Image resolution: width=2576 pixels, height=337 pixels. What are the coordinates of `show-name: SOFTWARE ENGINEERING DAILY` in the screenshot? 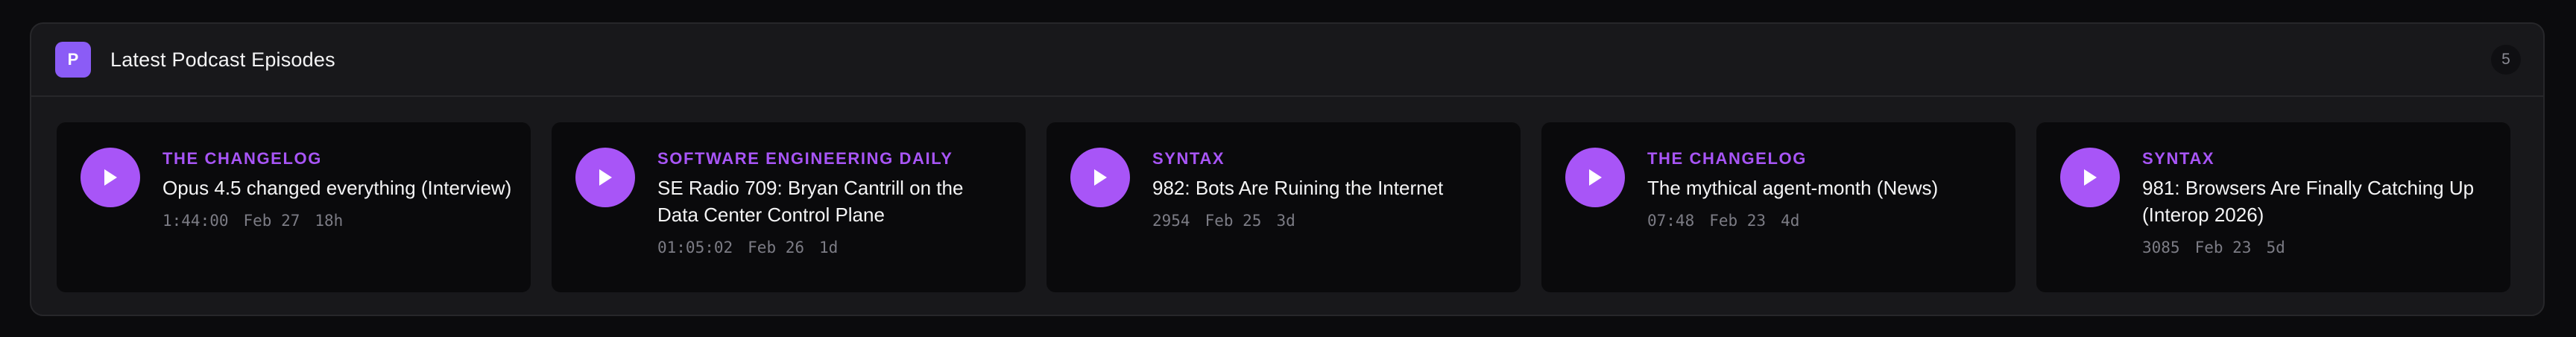 It's located at (805, 158).